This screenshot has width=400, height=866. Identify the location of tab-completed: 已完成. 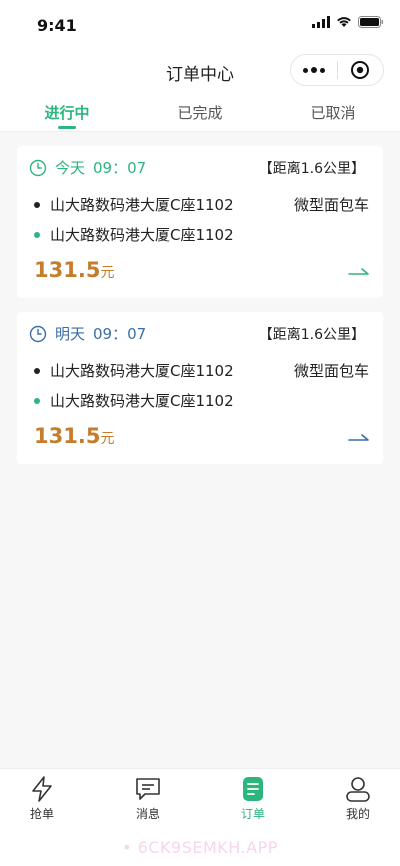
(200, 112).